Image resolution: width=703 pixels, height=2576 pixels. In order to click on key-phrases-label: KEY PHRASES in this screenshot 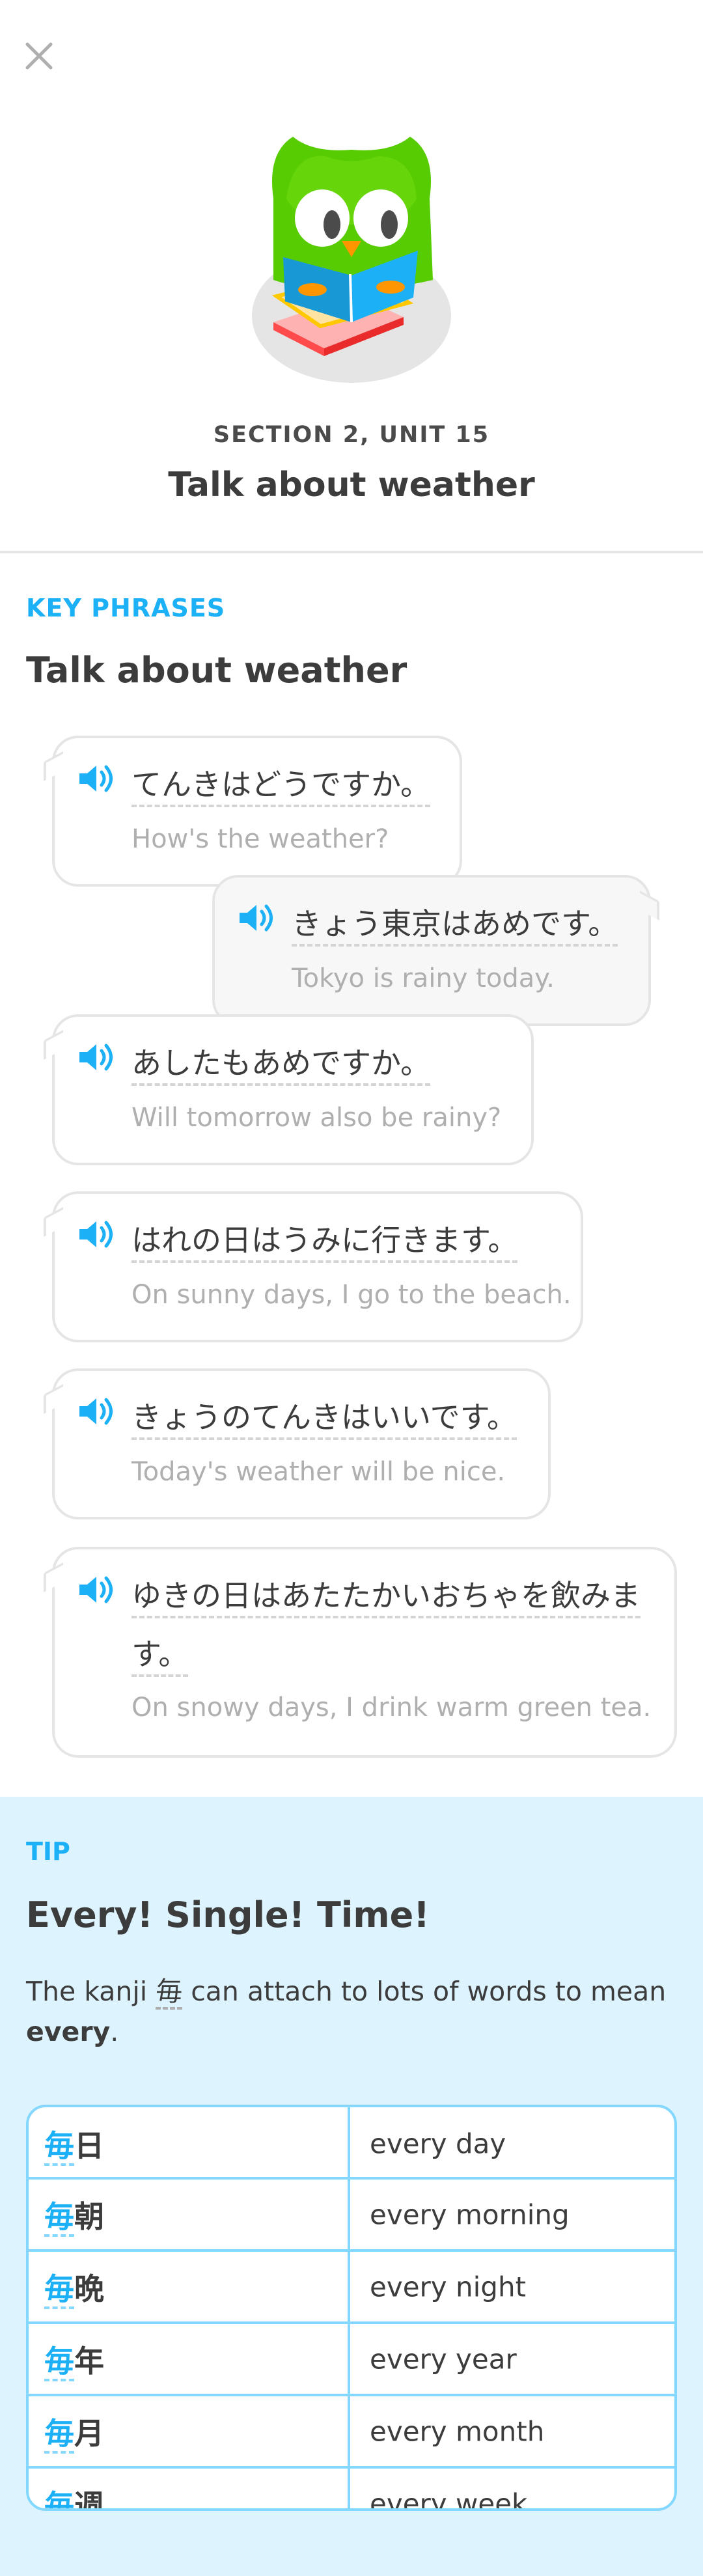, I will do `click(126, 608)`.